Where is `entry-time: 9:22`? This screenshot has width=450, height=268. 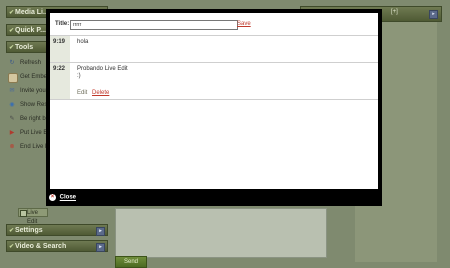 entry-time: 9:22 is located at coordinates (60, 81).